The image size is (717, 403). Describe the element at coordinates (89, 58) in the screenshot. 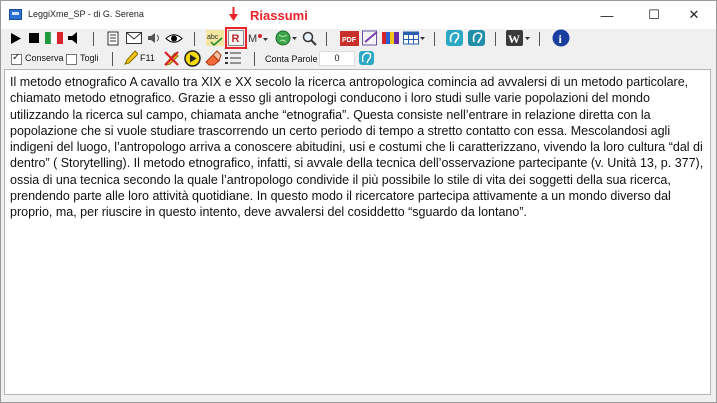

I see `togli-label: Togli` at that location.